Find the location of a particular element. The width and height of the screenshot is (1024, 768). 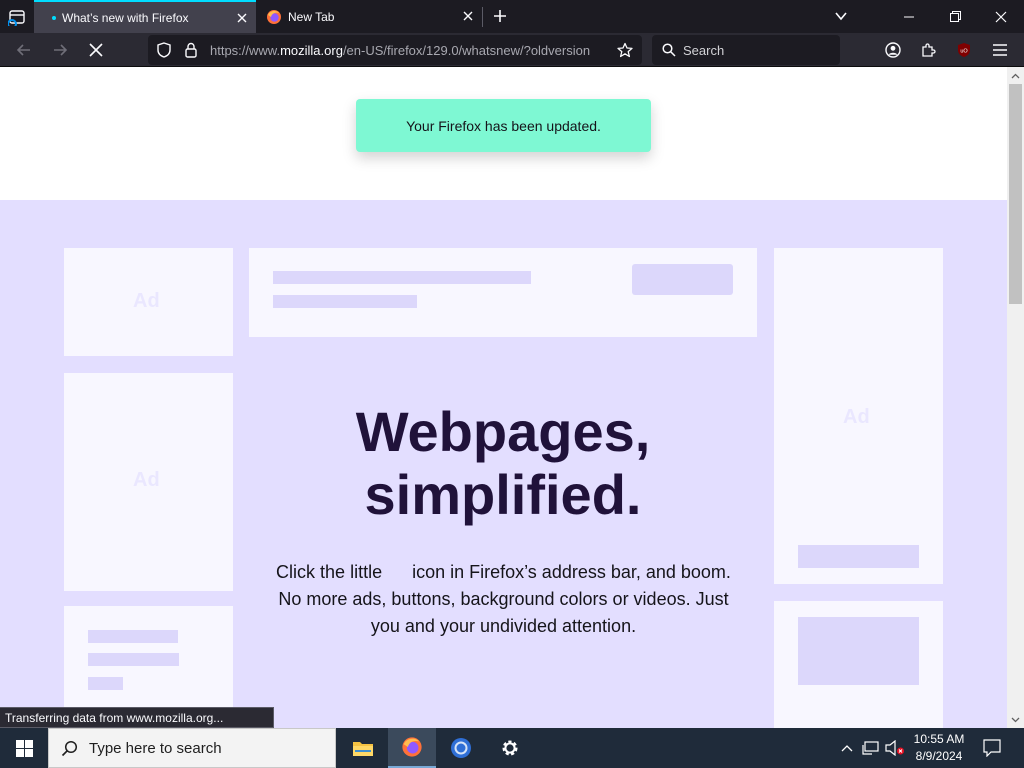

restore-button is located at coordinates (955, 16).